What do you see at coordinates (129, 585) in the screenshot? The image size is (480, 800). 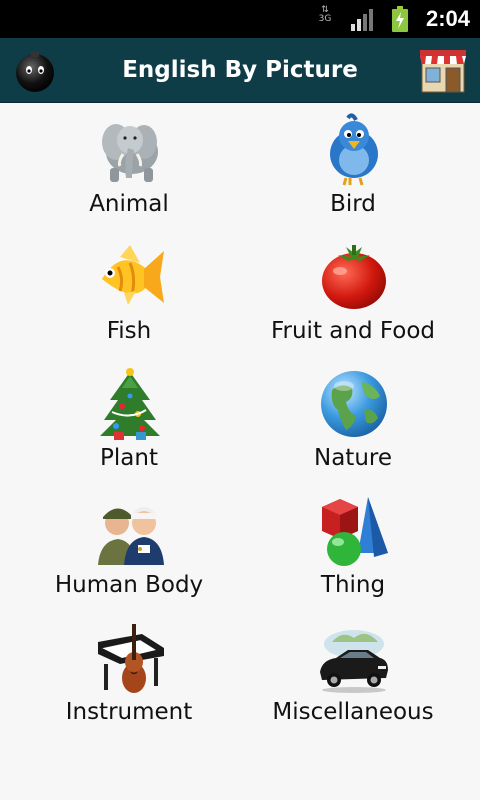 I see `category-label: Human Body` at bounding box center [129, 585].